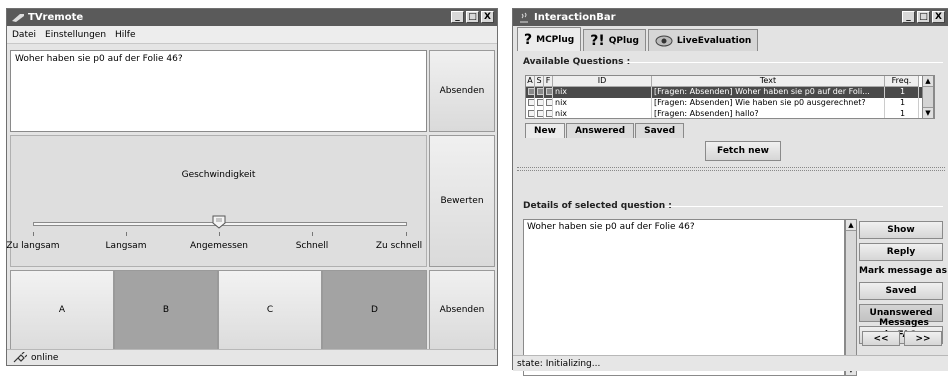  Describe the element at coordinates (851, 297) in the screenshot. I see `detail-scrollbar: ▲ ▼` at that location.